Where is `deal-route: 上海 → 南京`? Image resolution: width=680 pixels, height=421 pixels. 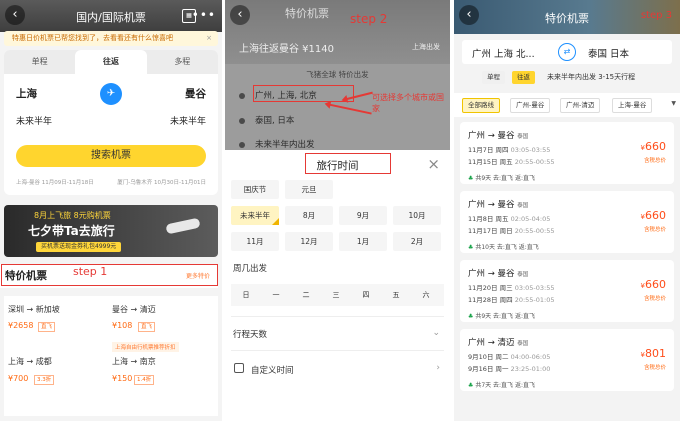 deal-route: 上海 → 南京 is located at coordinates (134, 361).